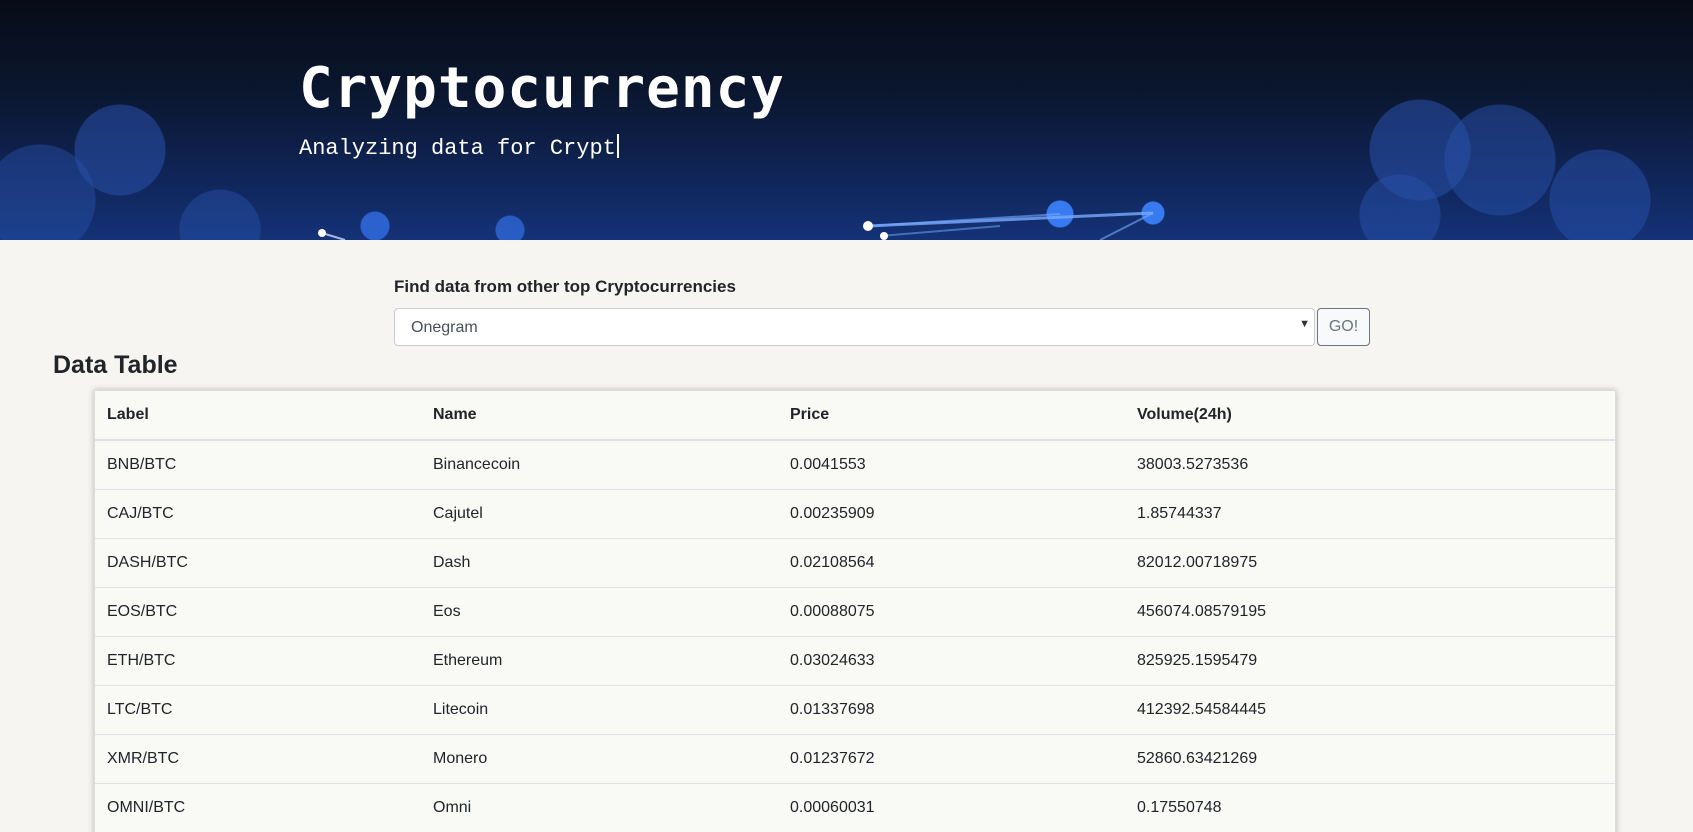 The image size is (1693, 832). I want to click on cell-name: Cajutel, so click(599, 514).